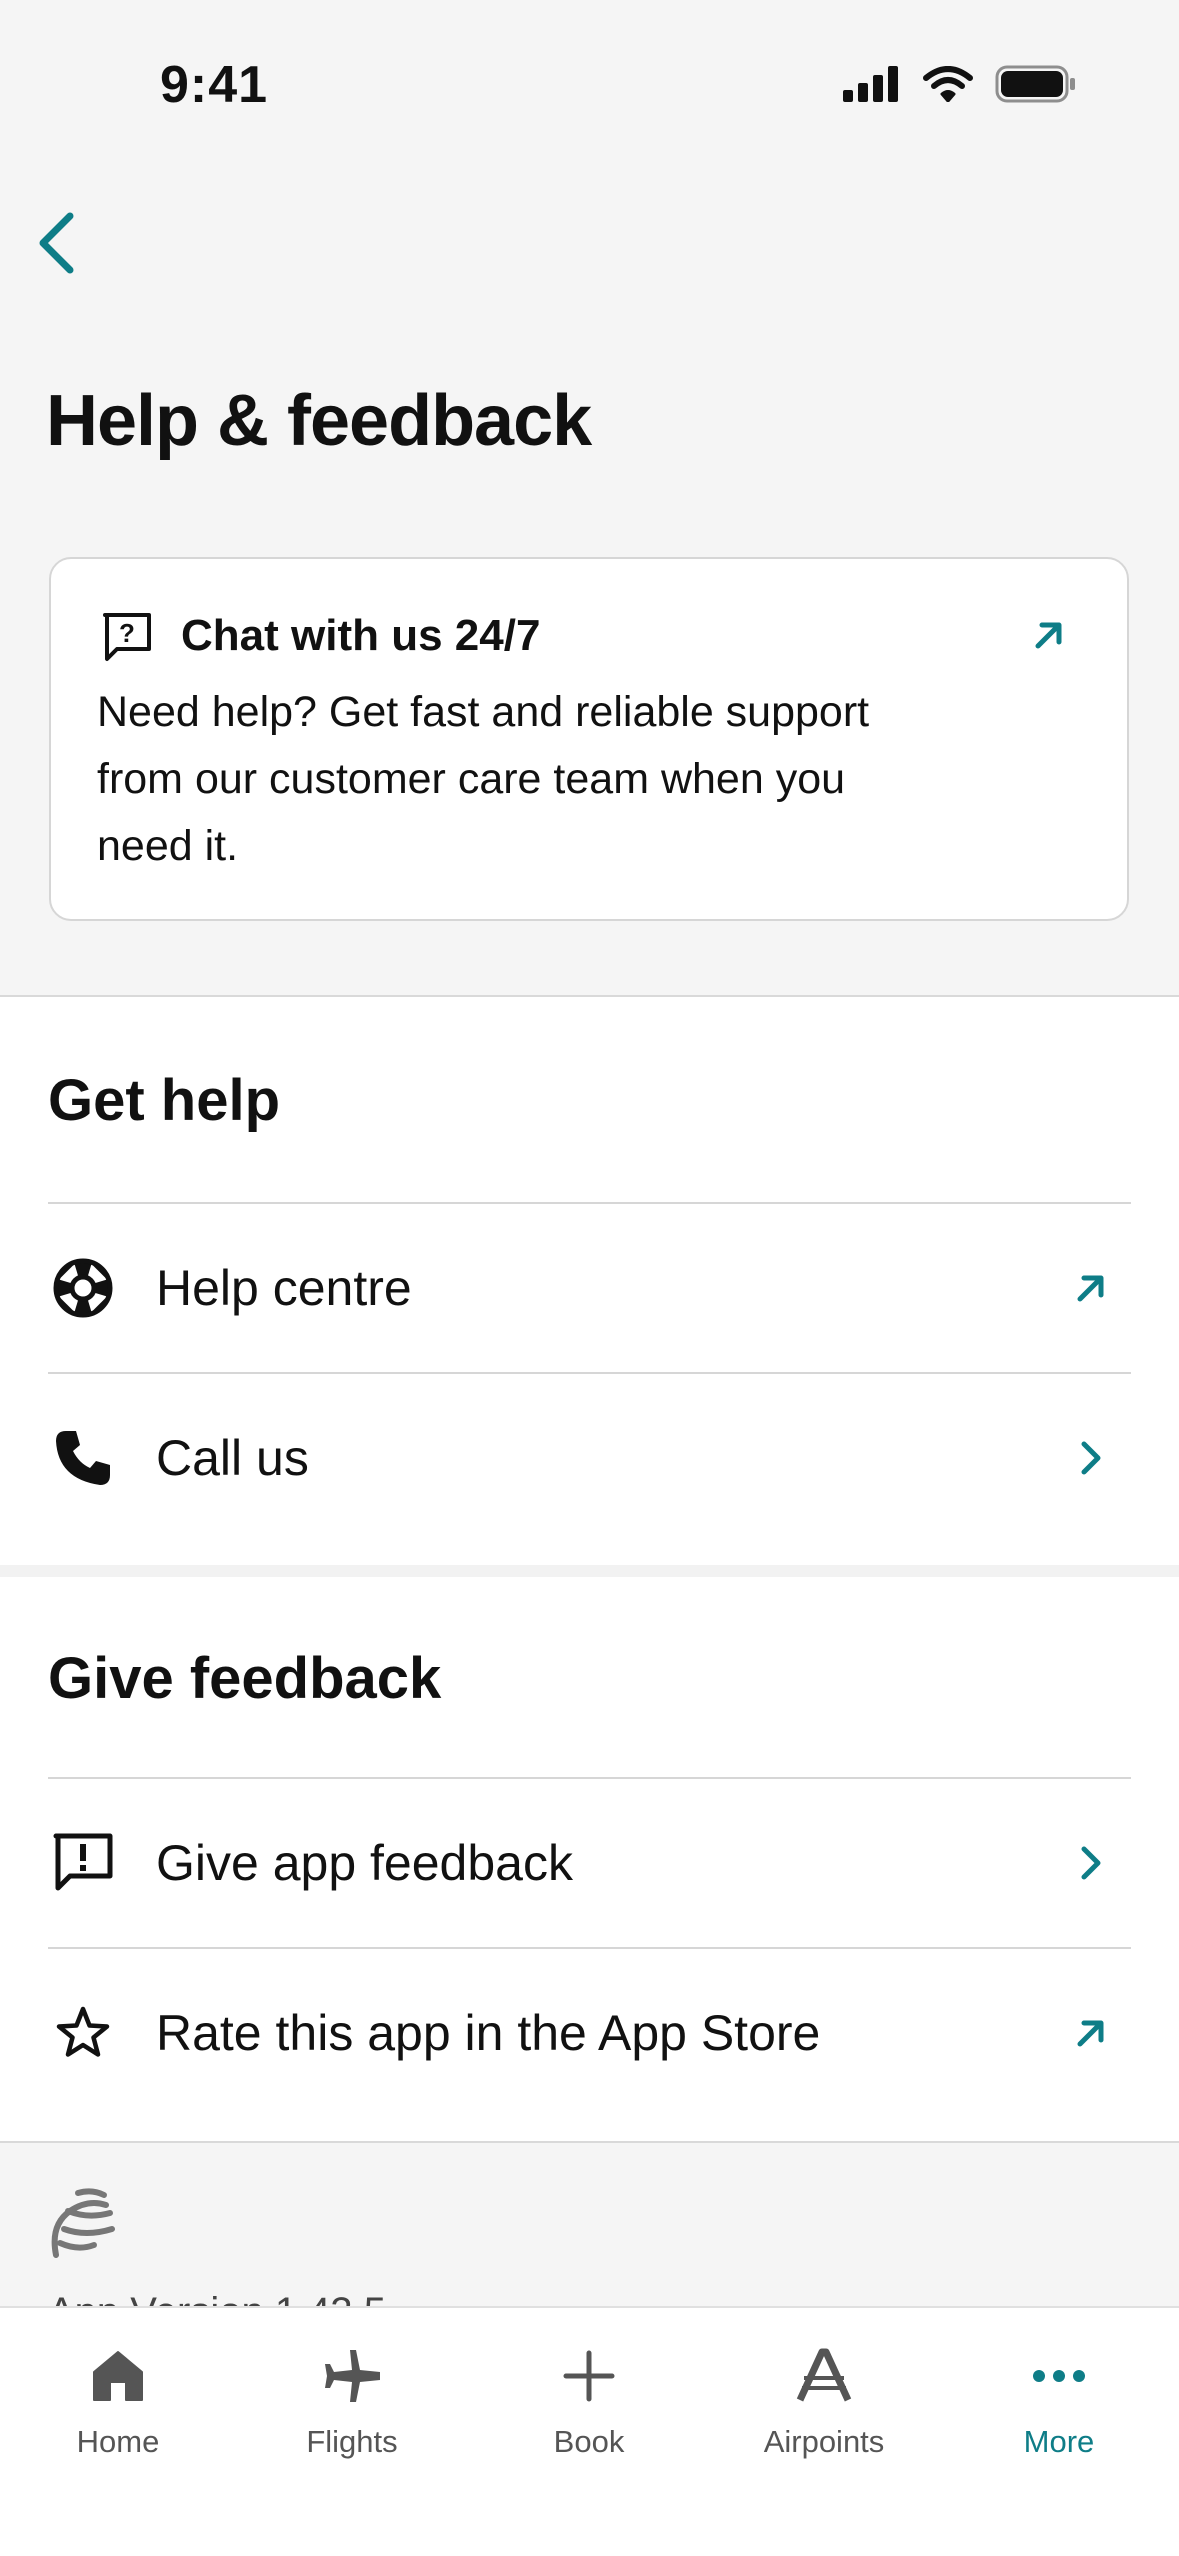  Describe the element at coordinates (589, 2441) in the screenshot. I see `tab-book-label: Book` at that location.